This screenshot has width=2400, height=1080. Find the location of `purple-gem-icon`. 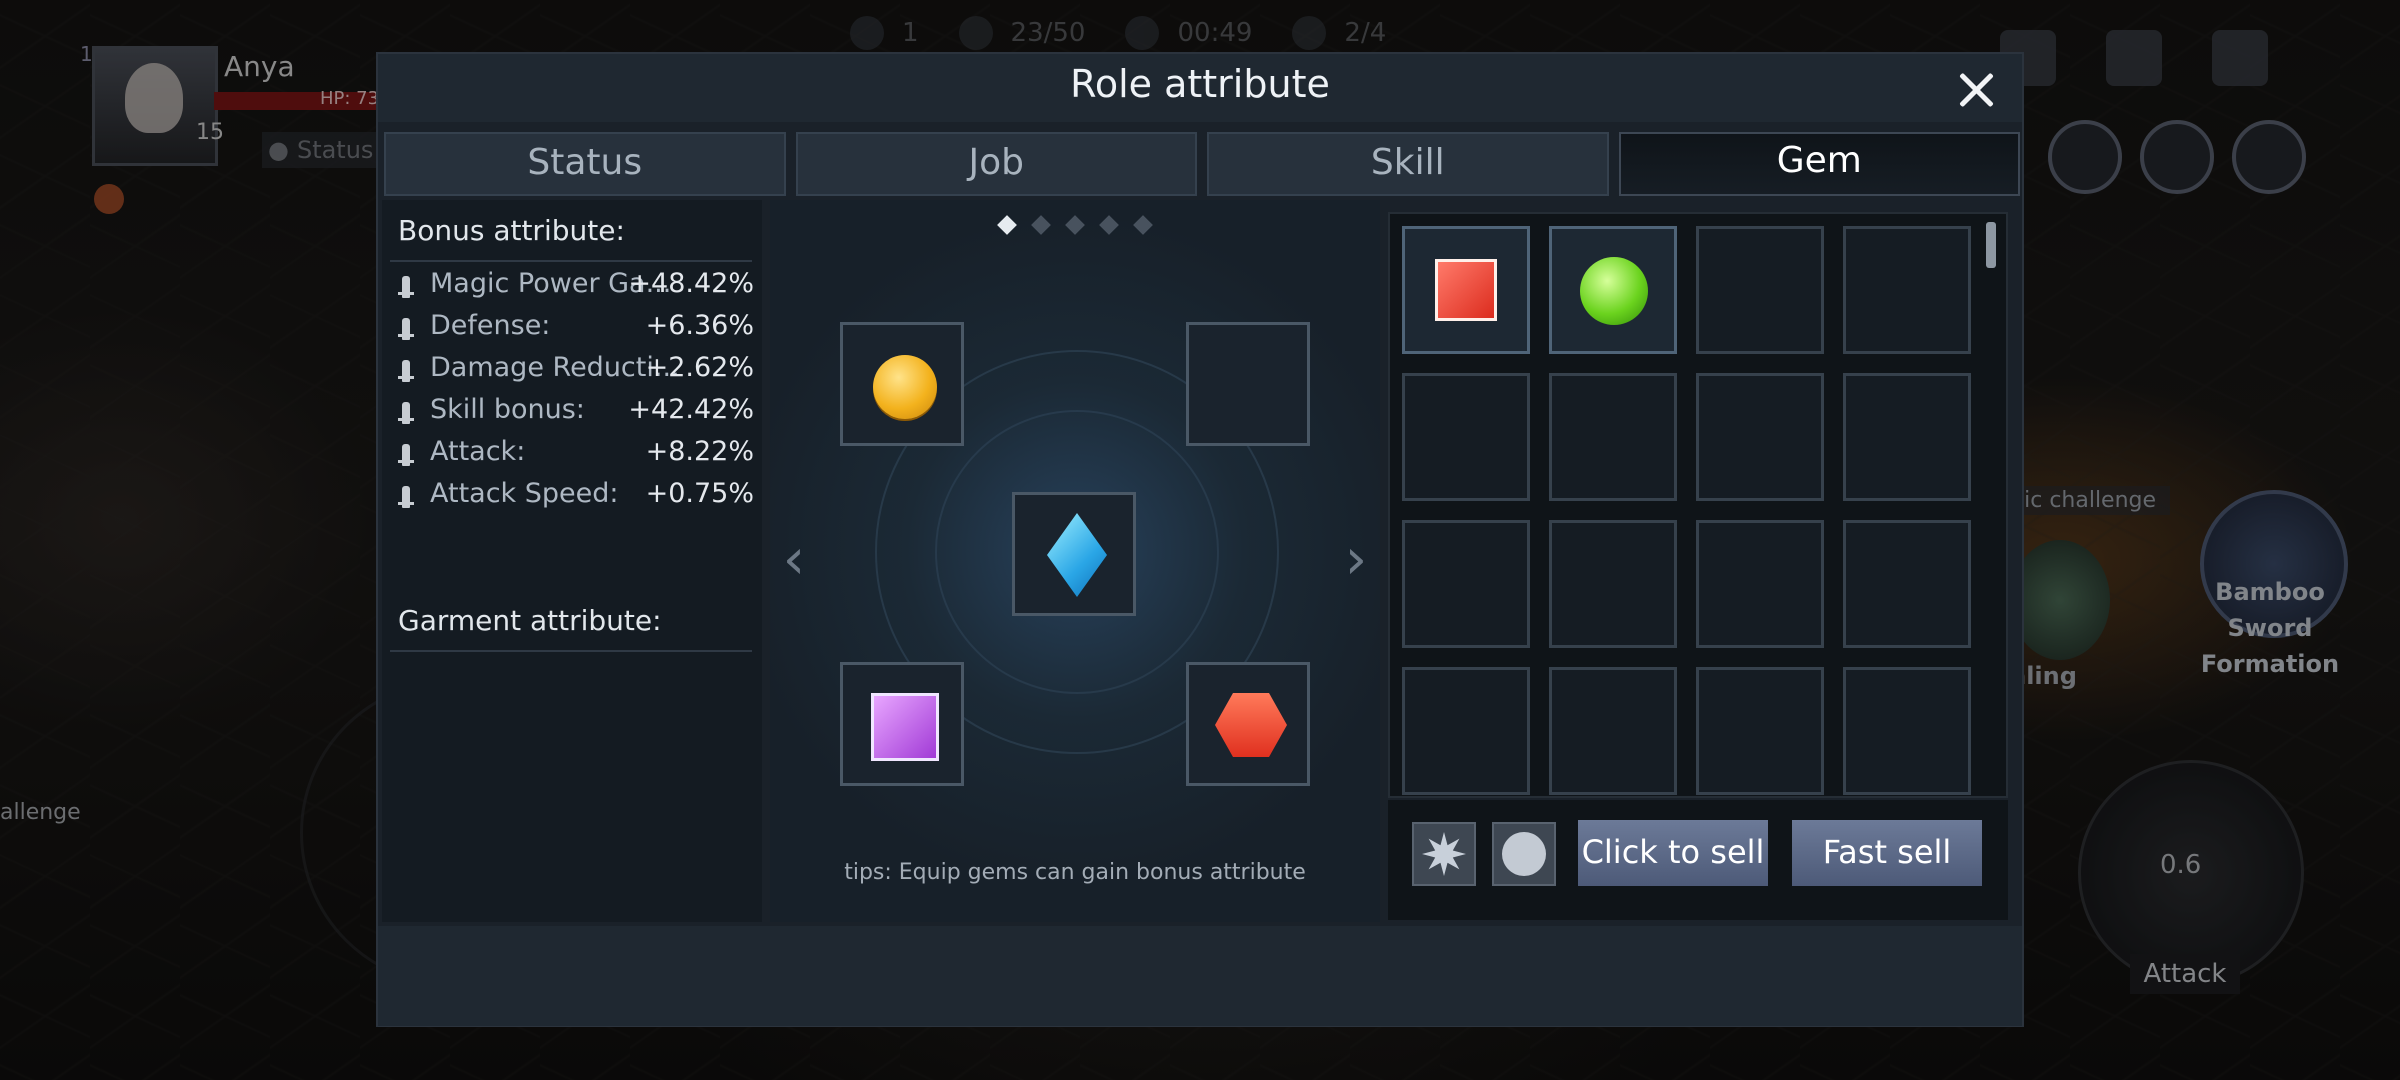

purple-gem-icon is located at coordinates (905, 727).